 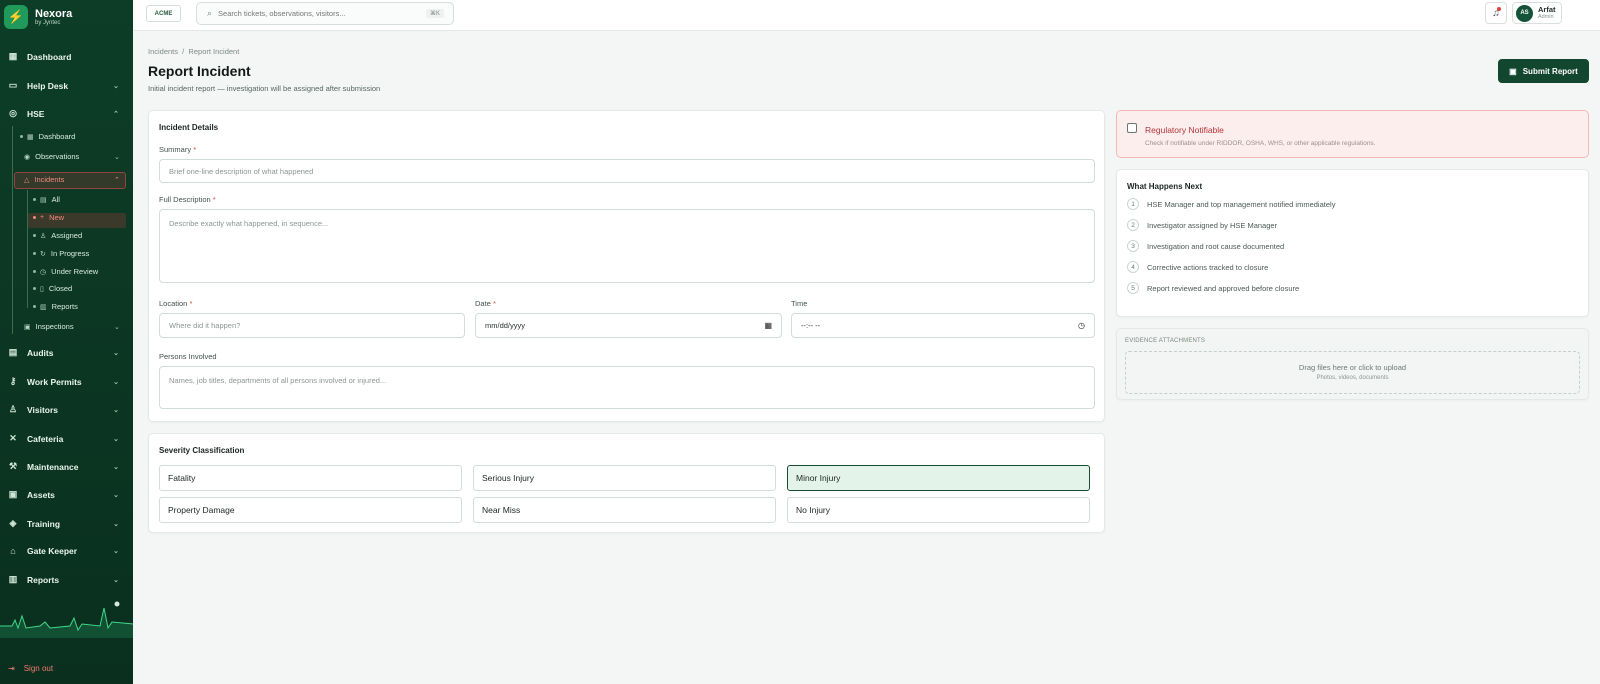 What do you see at coordinates (175, 149) in the screenshot?
I see `summary-label-text: Summary` at bounding box center [175, 149].